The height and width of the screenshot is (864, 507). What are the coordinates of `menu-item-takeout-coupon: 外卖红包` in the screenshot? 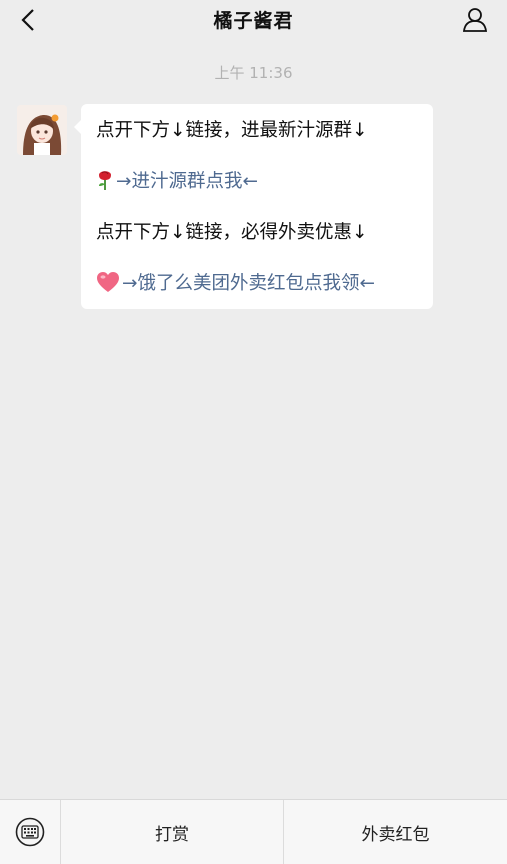 It's located at (395, 832).